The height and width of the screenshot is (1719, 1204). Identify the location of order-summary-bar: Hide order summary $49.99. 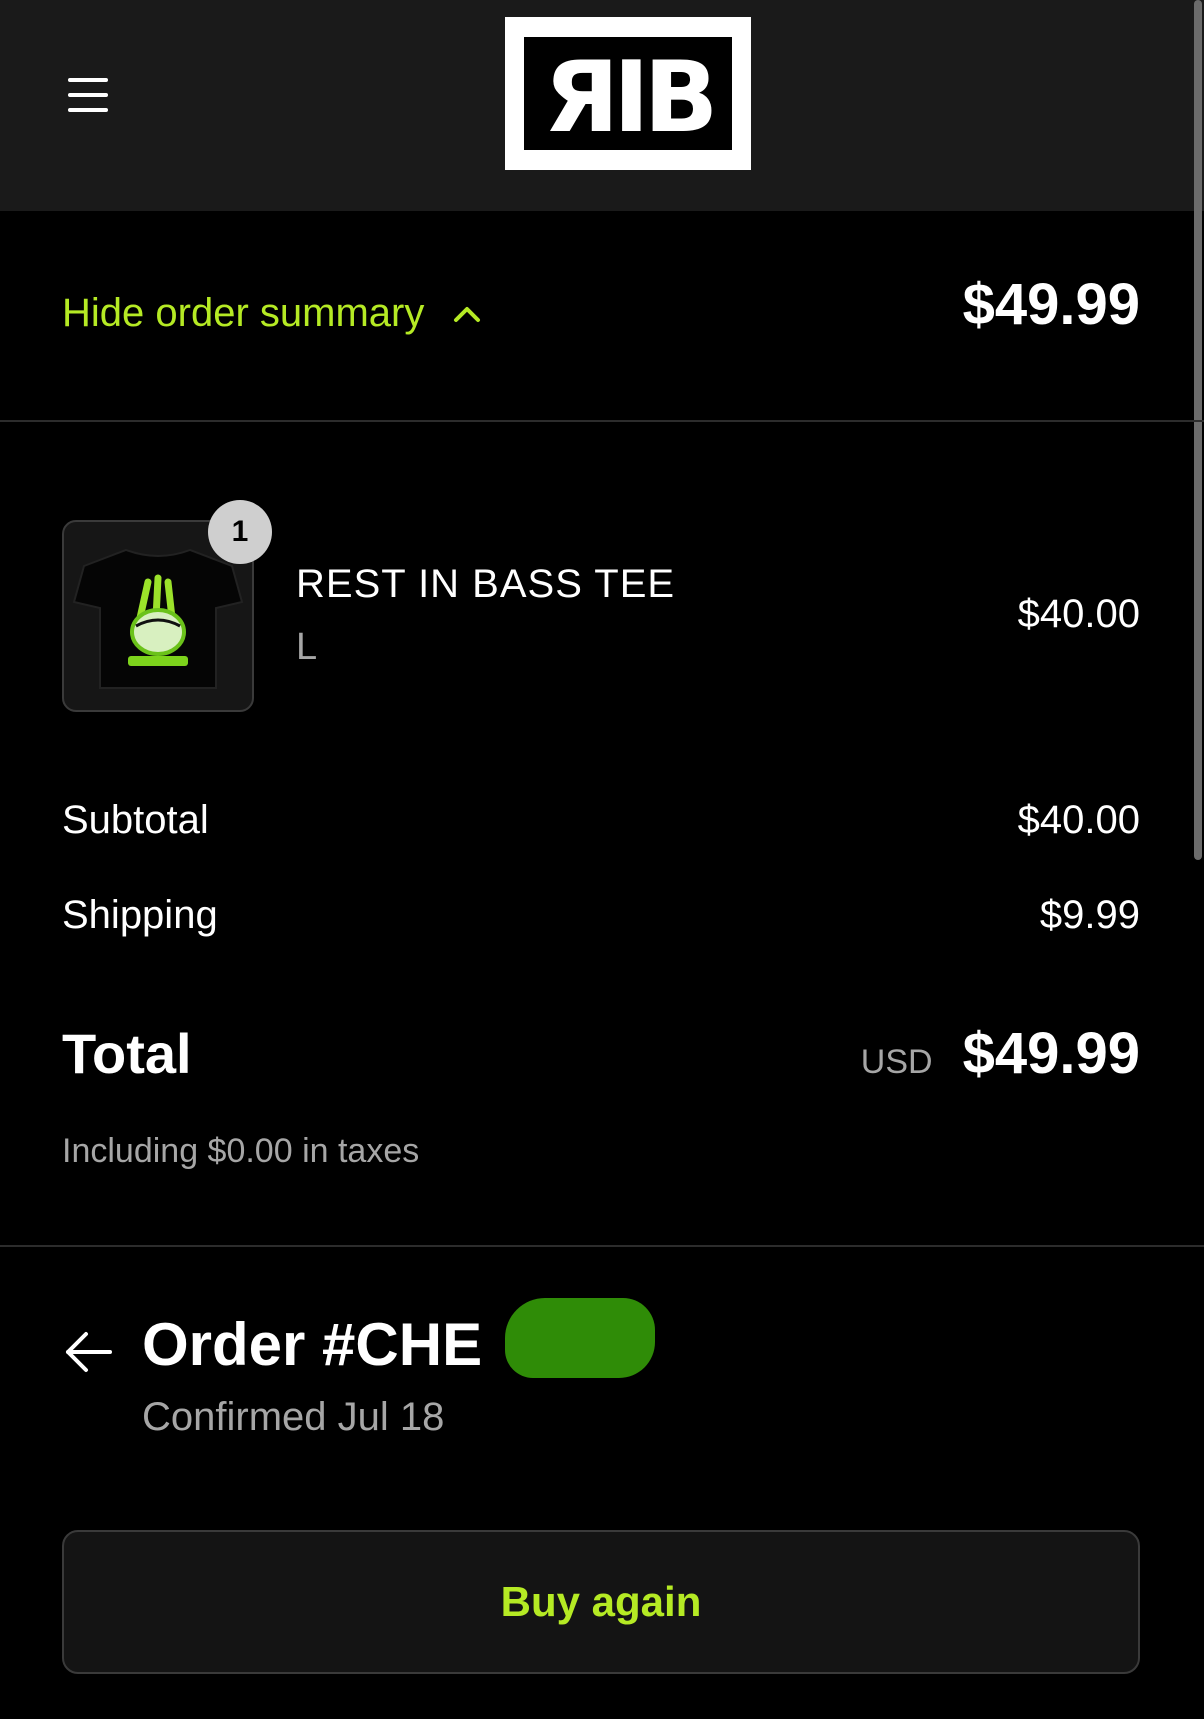
(602, 316).